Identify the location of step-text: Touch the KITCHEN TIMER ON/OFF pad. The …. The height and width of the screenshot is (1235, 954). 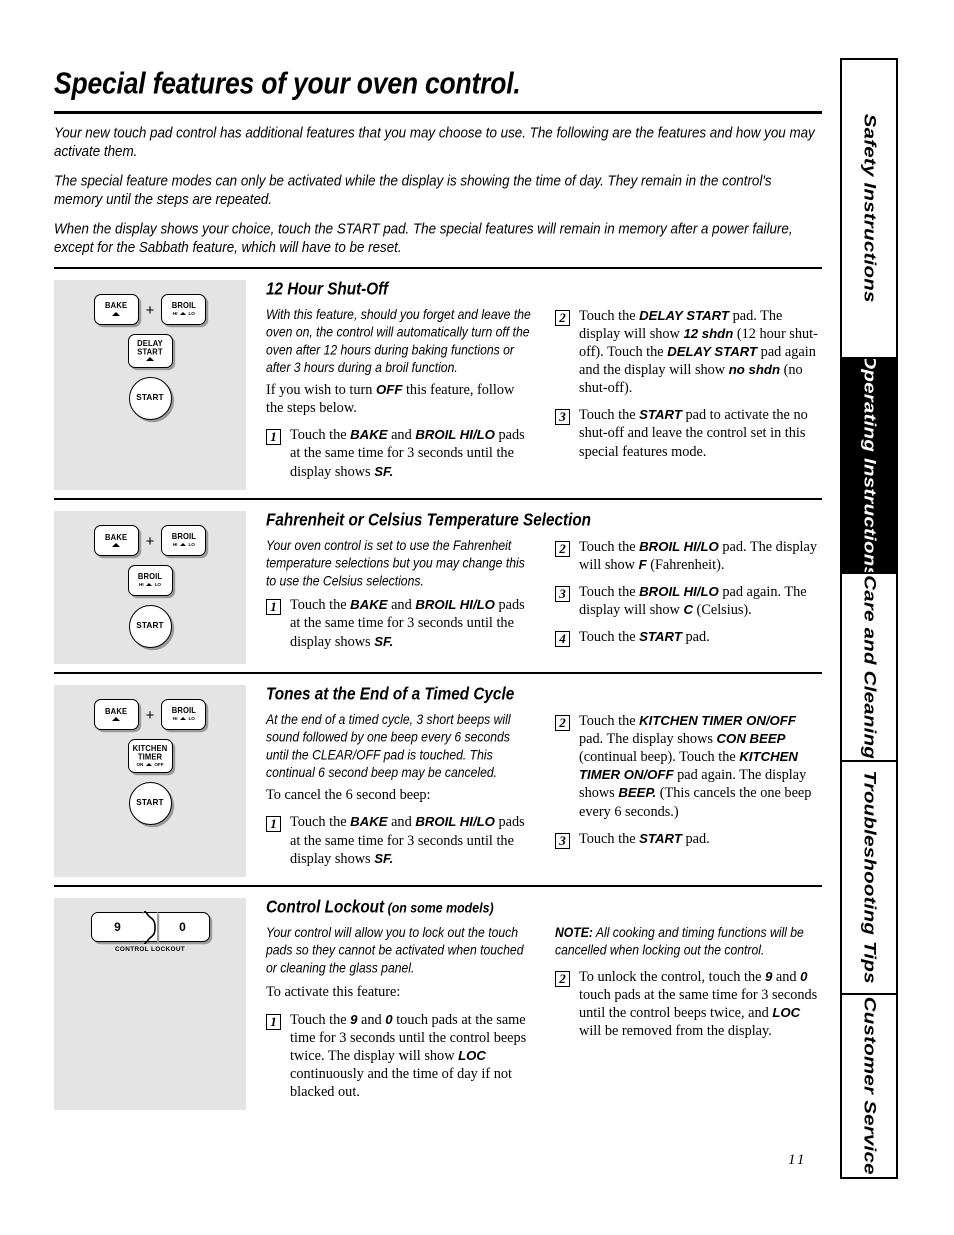
(695, 766).